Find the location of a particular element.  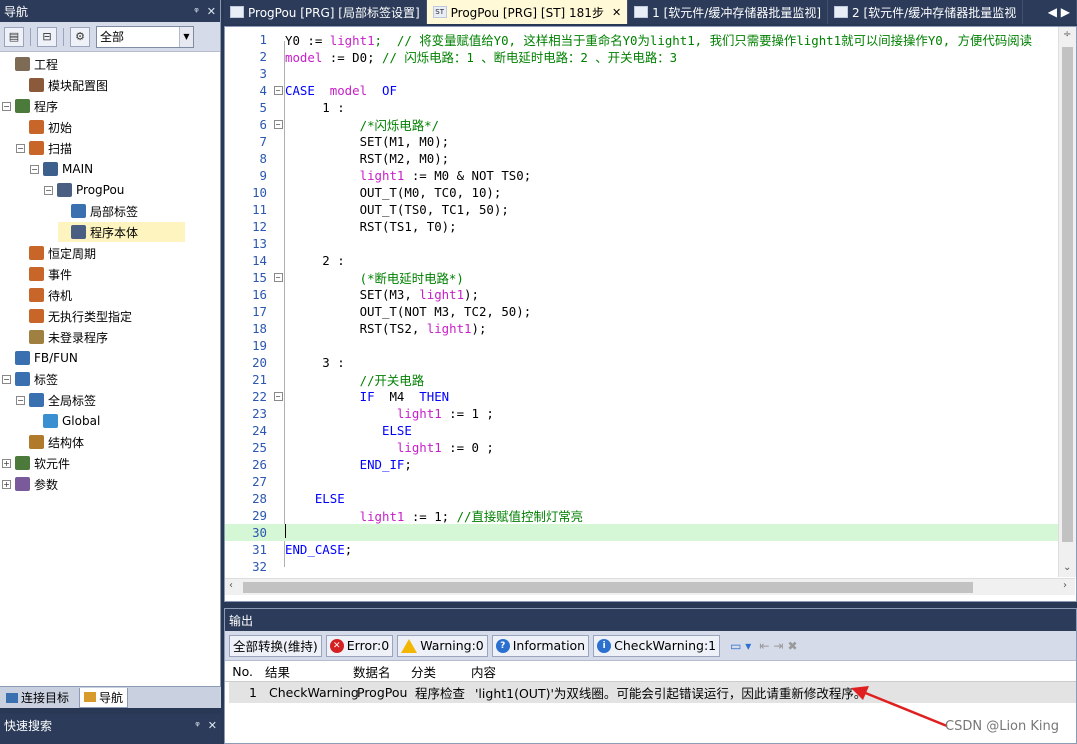

tree-item: FB/FUN is located at coordinates (93, 358).